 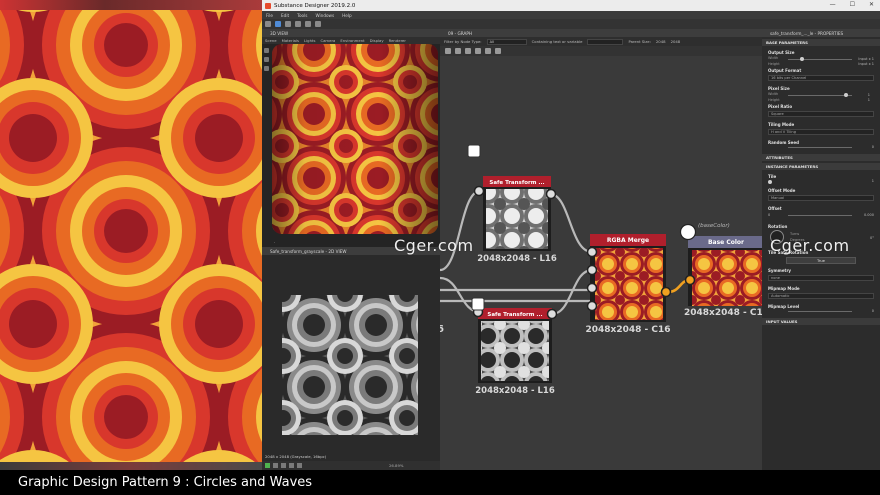 What do you see at coordinates (873, 311) in the screenshot?
I see `mipmap-level-value: 0` at bounding box center [873, 311].